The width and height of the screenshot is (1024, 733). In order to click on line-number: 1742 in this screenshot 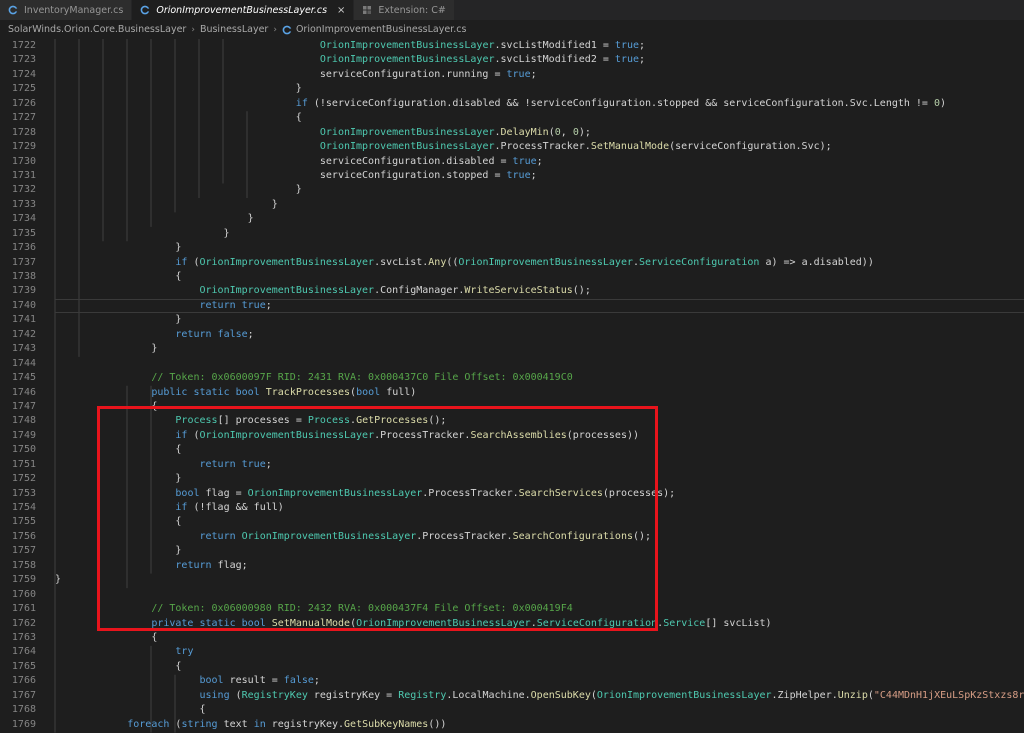, I will do `click(23, 334)`.